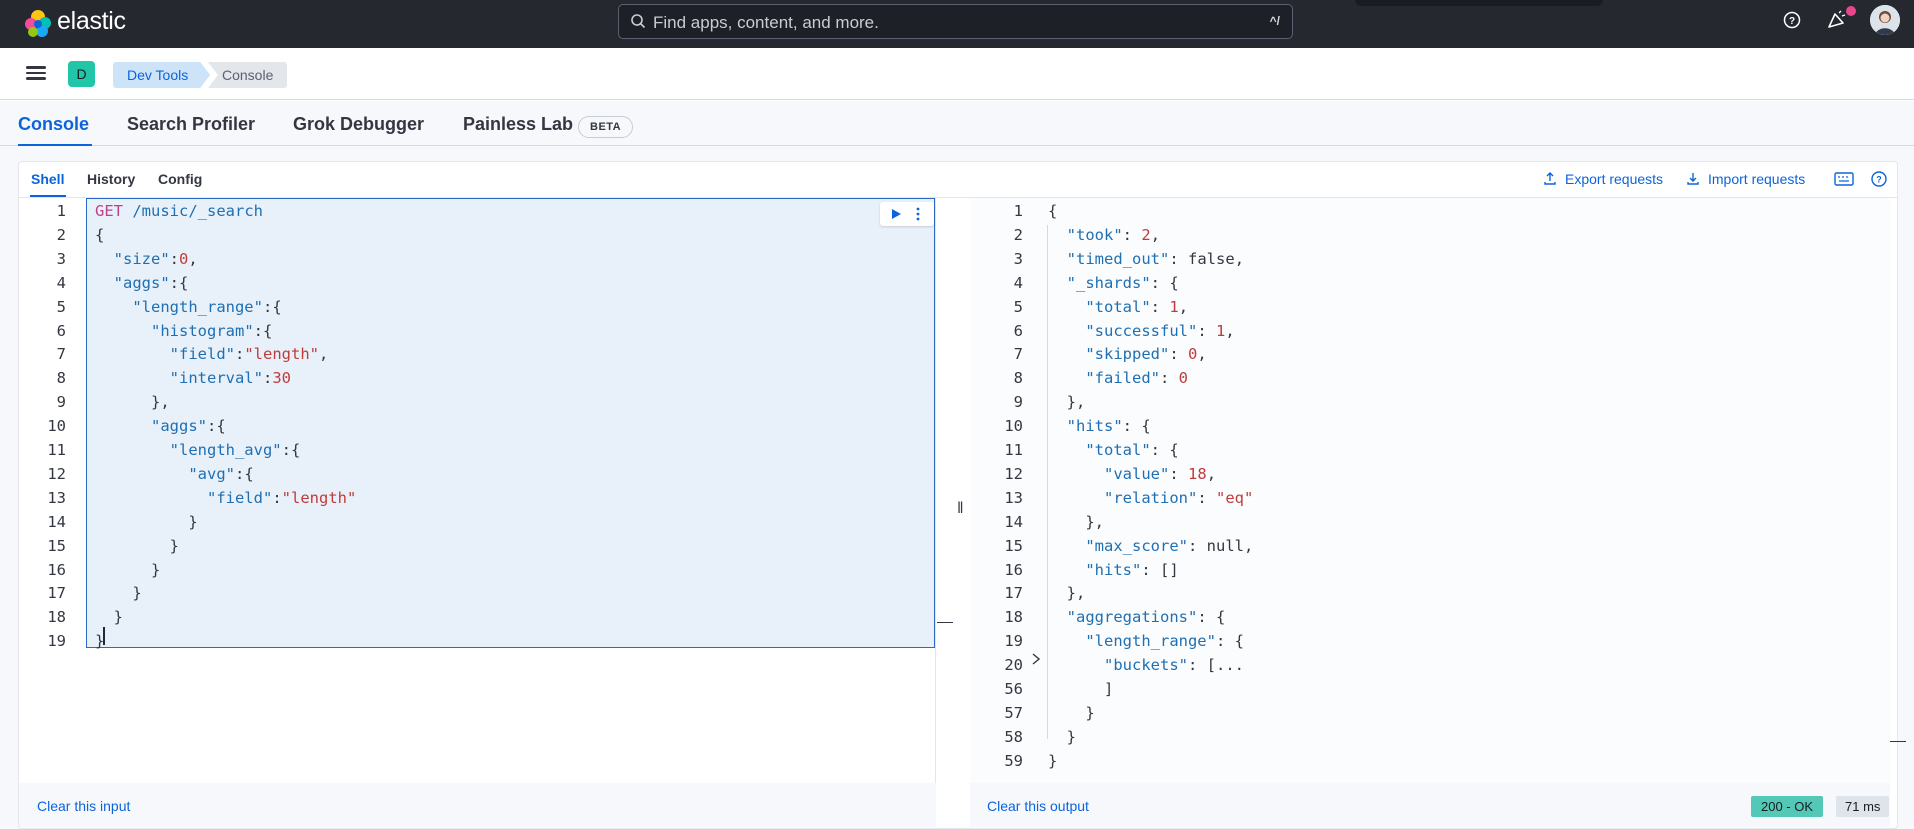 The width and height of the screenshot is (1914, 829). What do you see at coordinates (358, 124) in the screenshot?
I see `tab-grok-debugger: Grok Debugger` at bounding box center [358, 124].